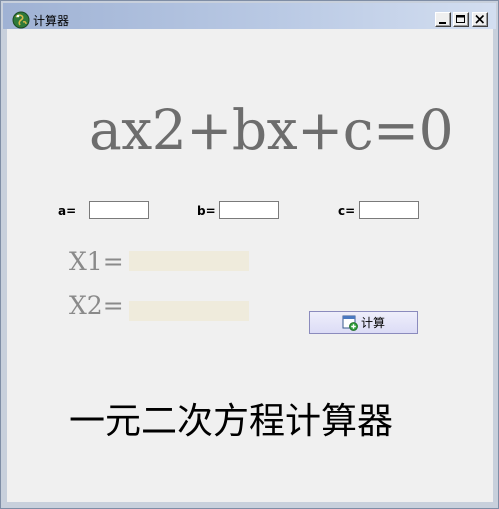 The image size is (499, 509). What do you see at coordinates (96, 305) in the screenshot?
I see `root-x2-label: X2=` at bounding box center [96, 305].